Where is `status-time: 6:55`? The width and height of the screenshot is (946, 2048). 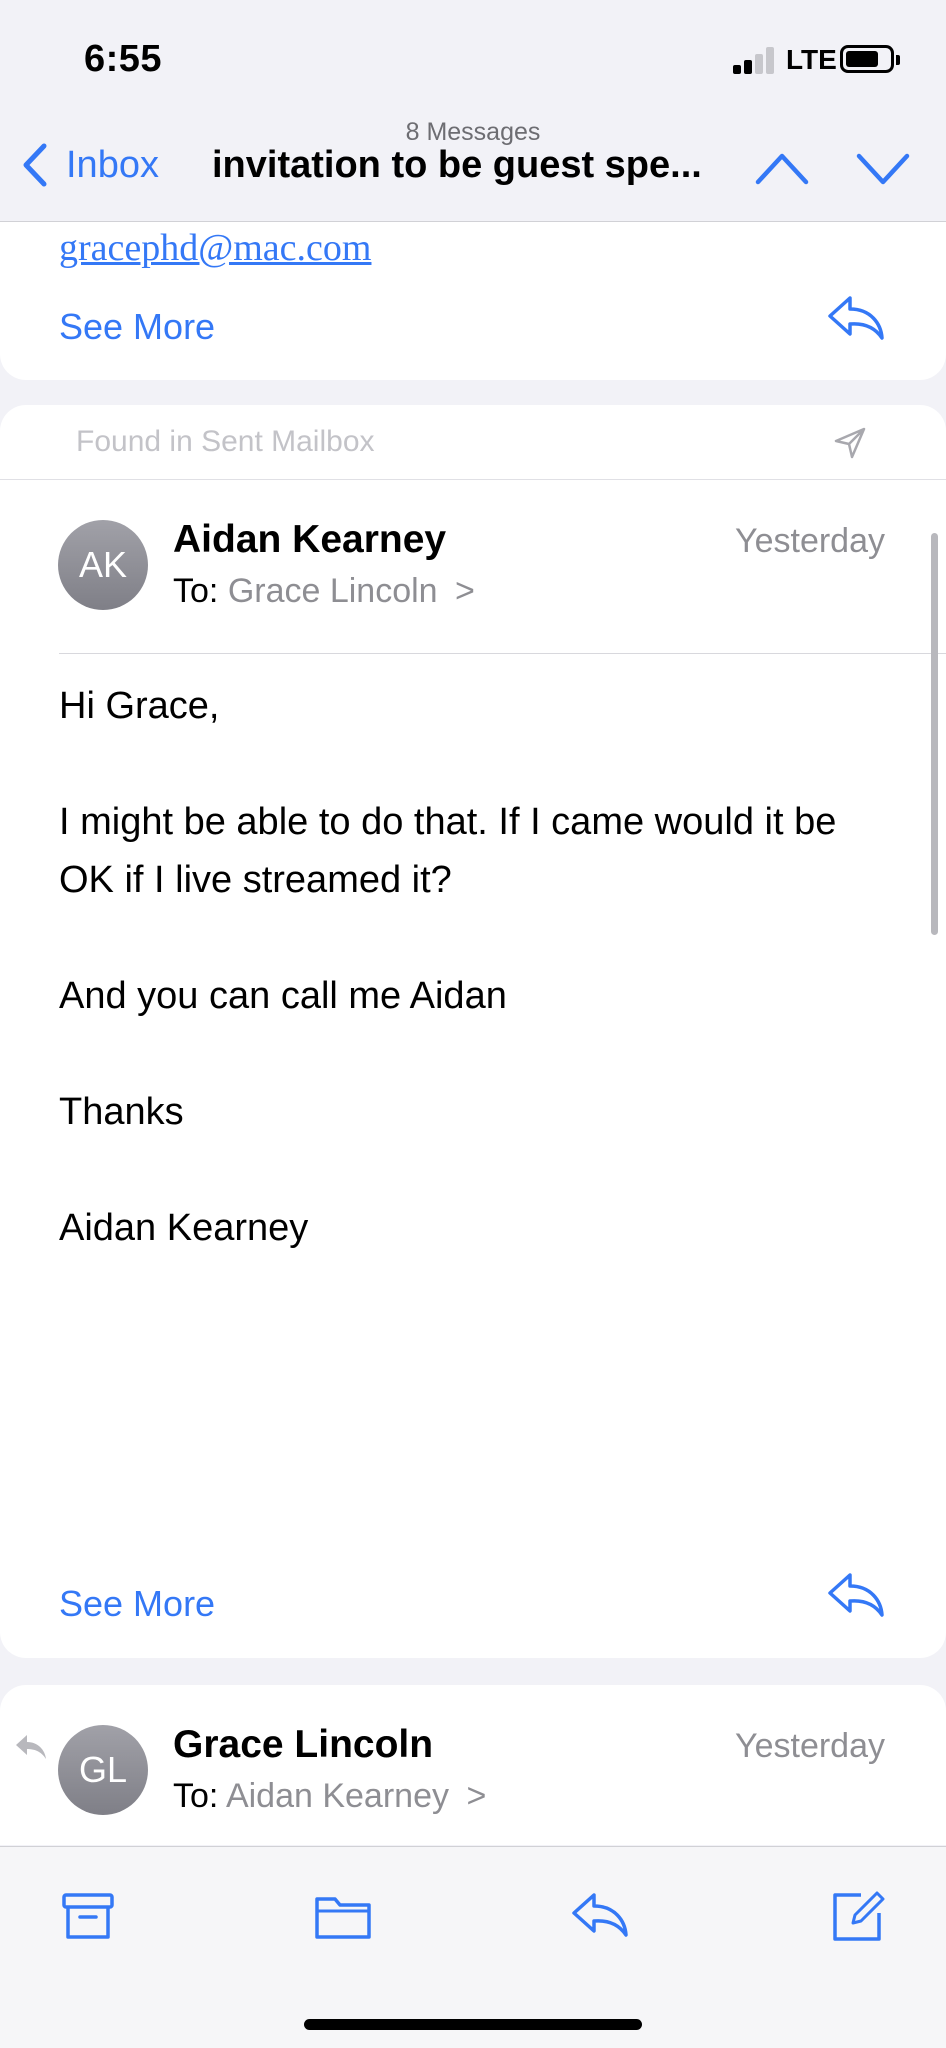 status-time: 6:55 is located at coordinates (123, 59).